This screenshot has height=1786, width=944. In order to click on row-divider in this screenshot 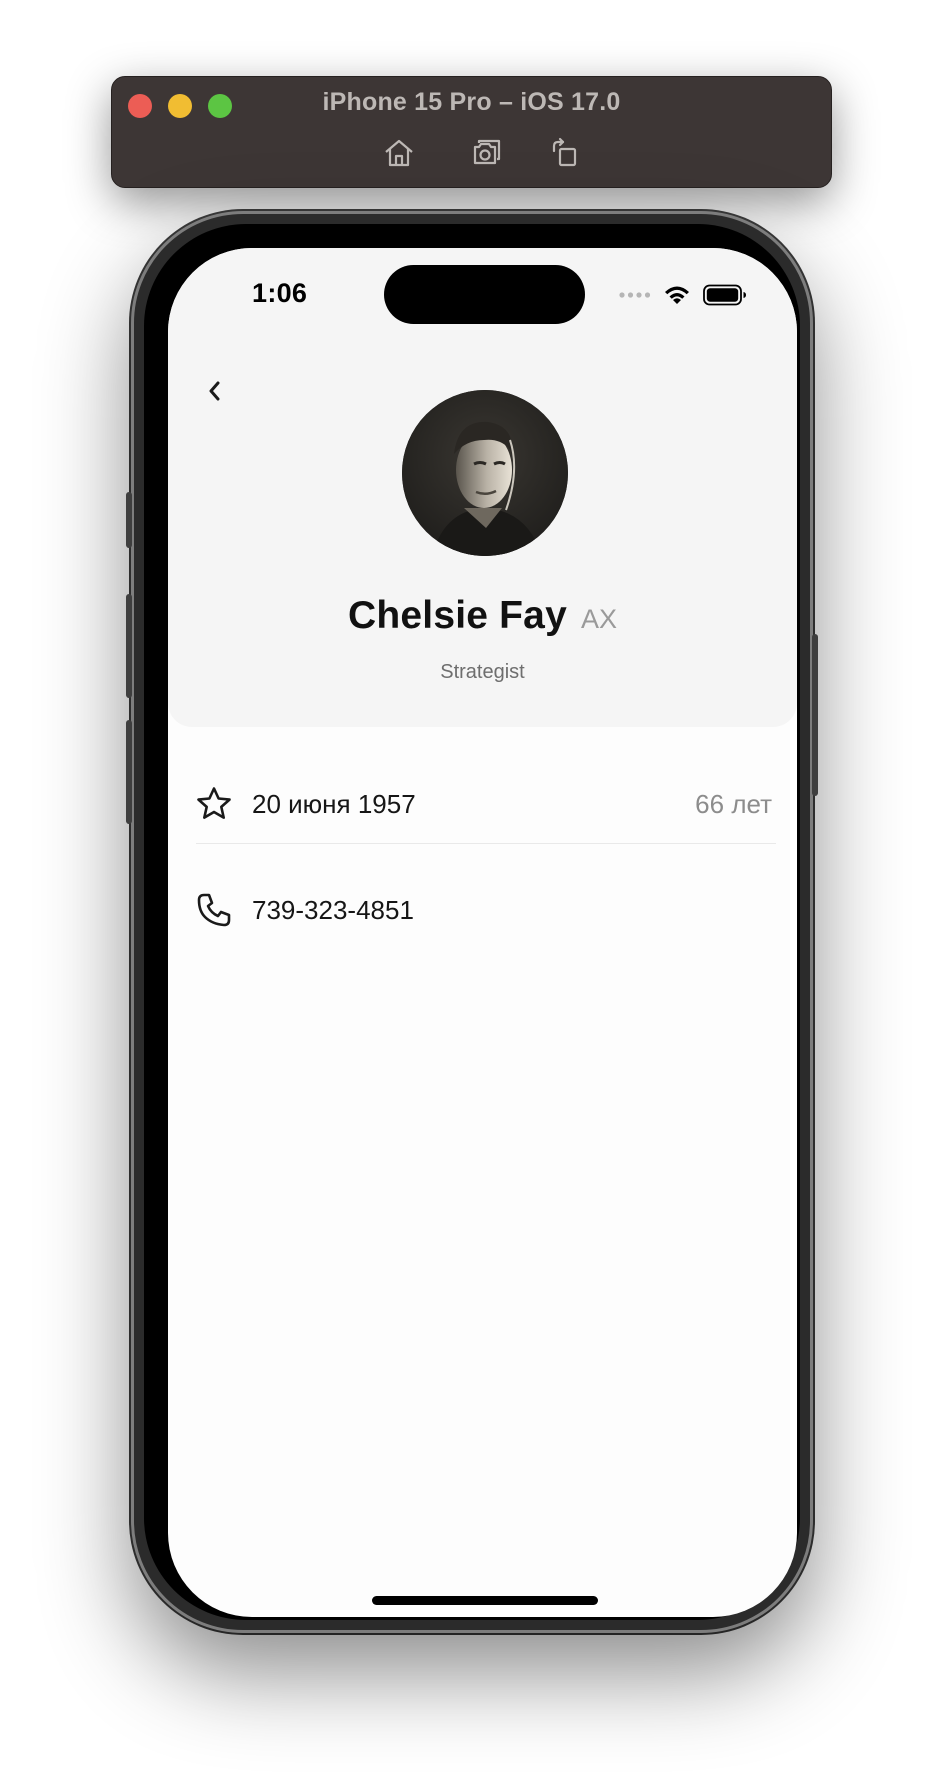, I will do `click(486, 843)`.